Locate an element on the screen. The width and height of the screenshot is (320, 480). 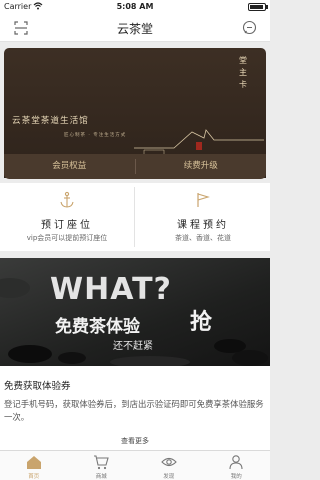
status-bar: Carrier 5:08 AM is located at coordinates (135, 7).